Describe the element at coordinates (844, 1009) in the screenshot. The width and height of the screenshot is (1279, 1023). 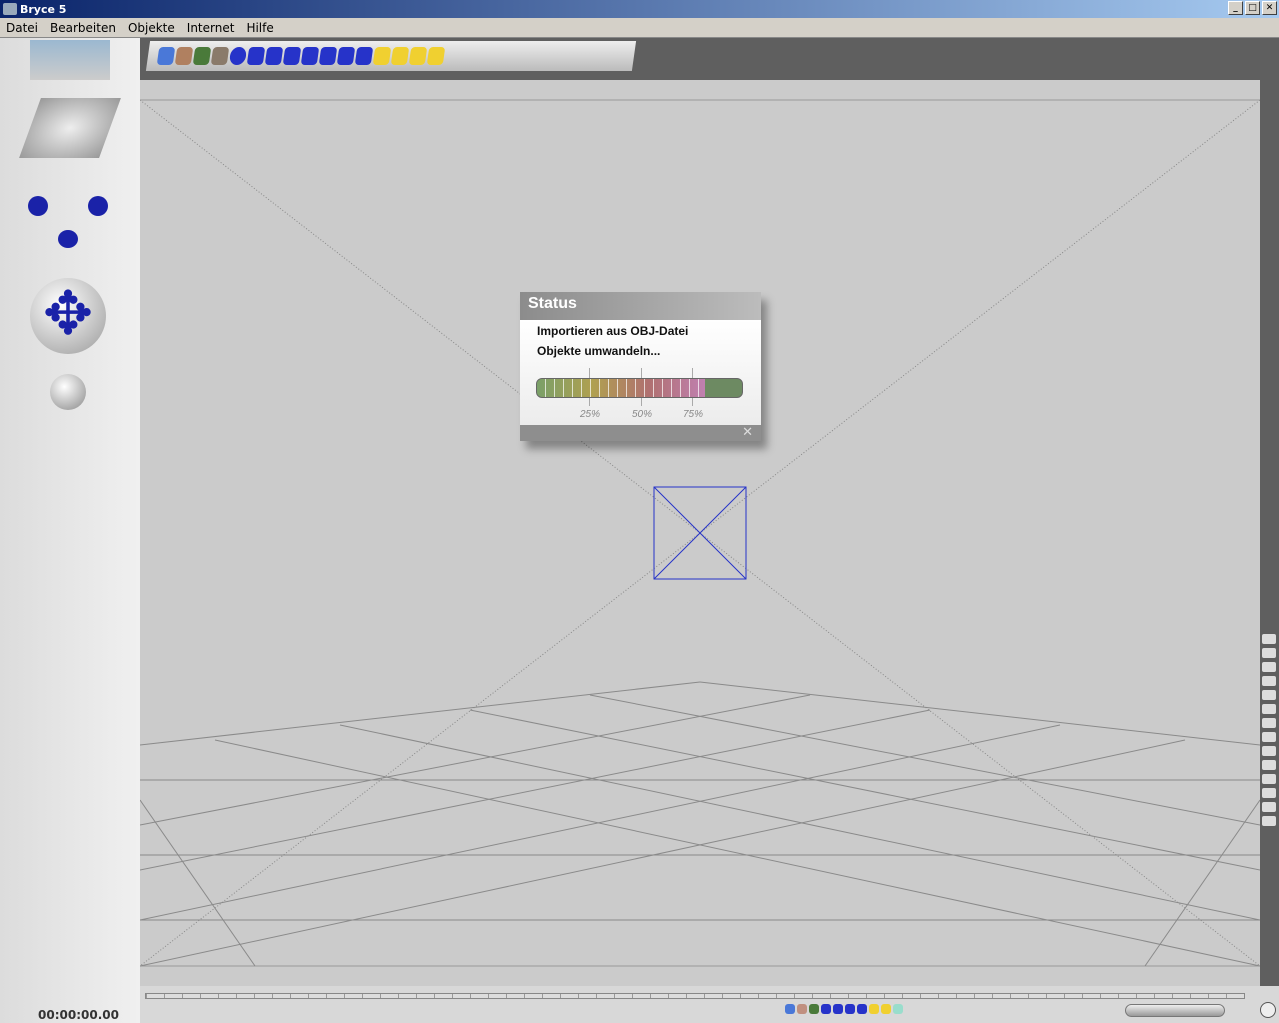
I see `selection-palette` at that location.